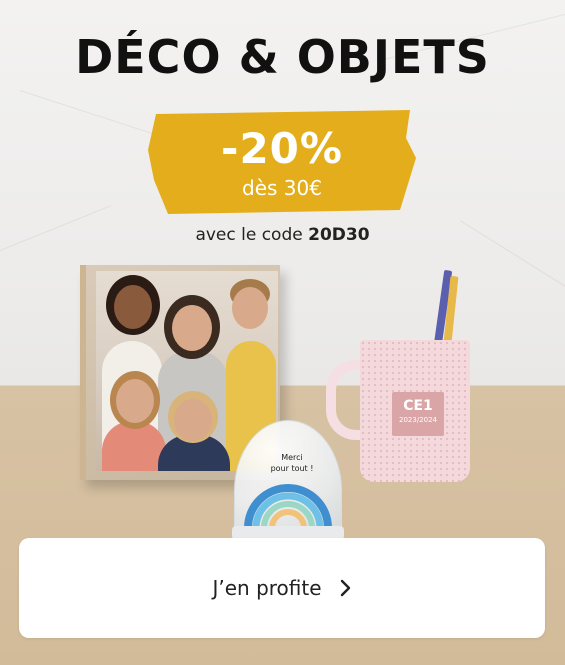 This screenshot has width=565, height=665. Describe the element at coordinates (267, 588) in the screenshot. I see `cta-label: J’en profite` at that location.